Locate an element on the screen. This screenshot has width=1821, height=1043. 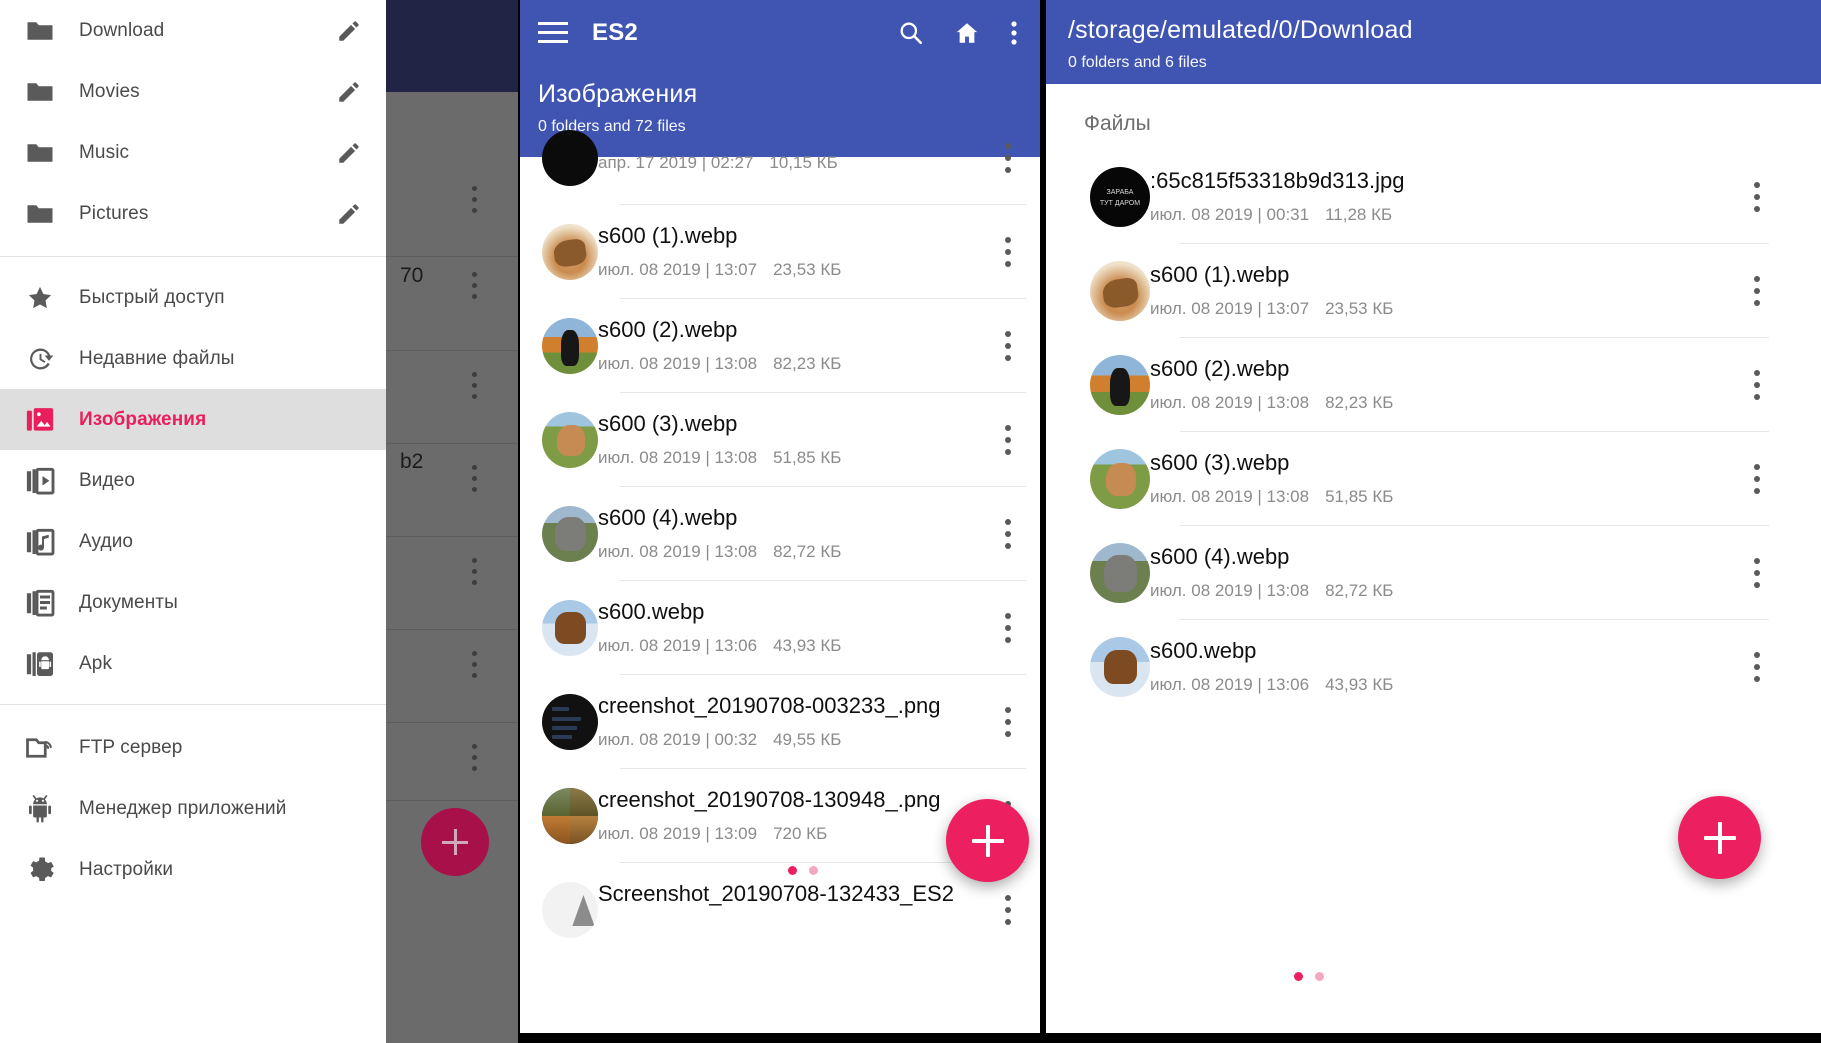
sidebar-item-android: Менеджер приложений is located at coordinates (193, 808).